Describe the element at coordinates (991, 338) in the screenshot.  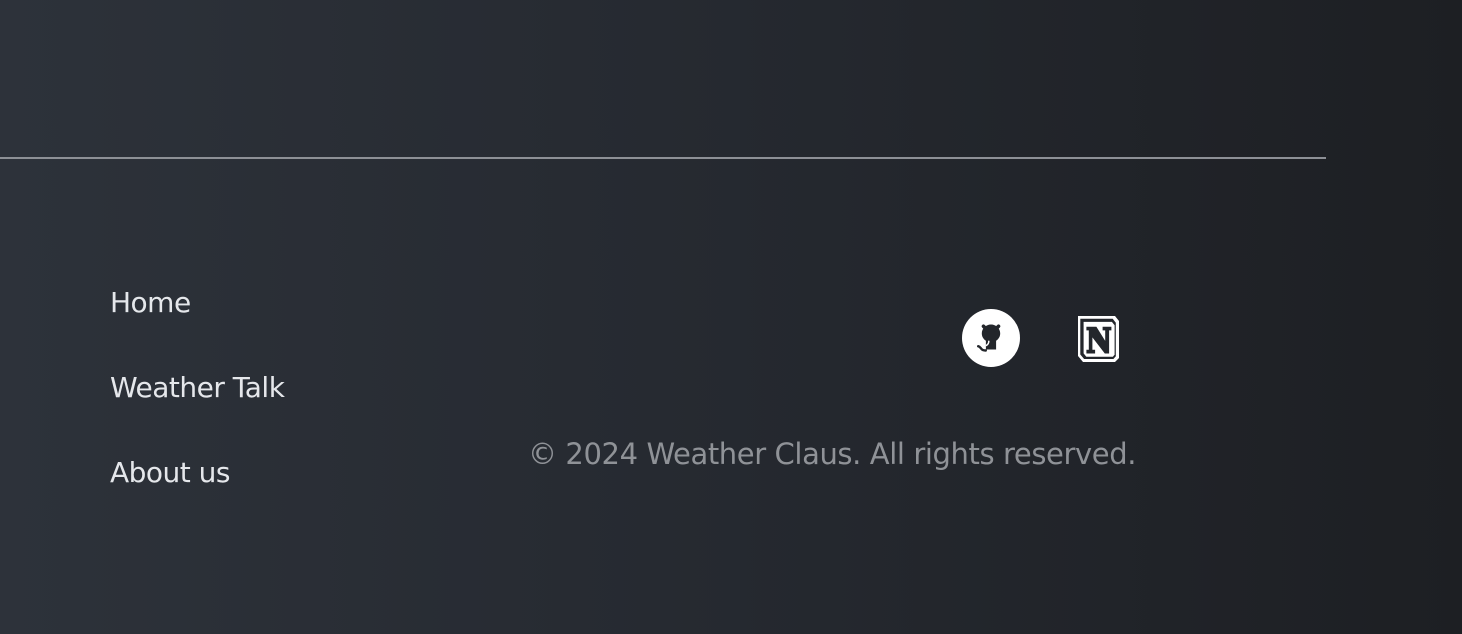
I see `github-icon` at that location.